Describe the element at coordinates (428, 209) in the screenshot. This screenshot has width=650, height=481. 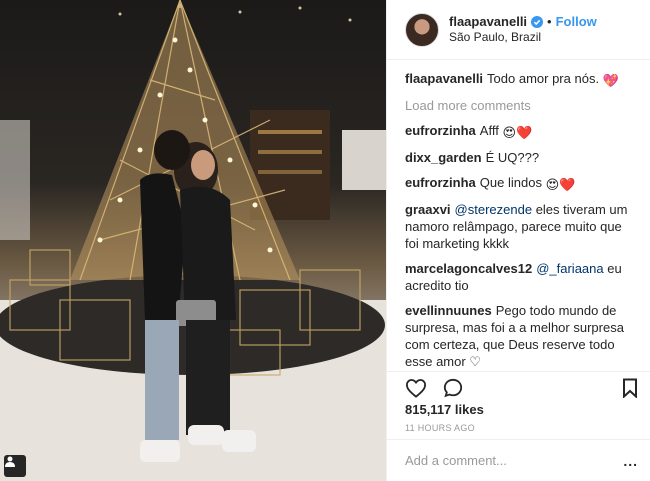
I see `comment-username: graaxvi` at that location.